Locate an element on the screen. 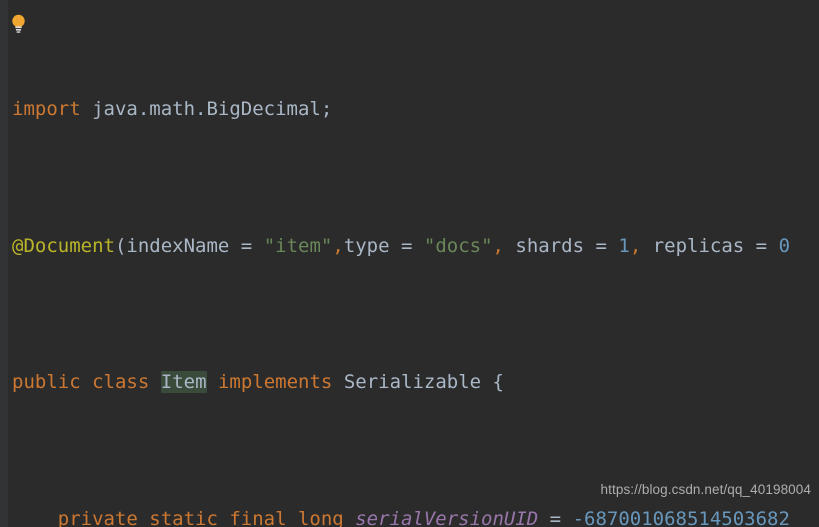 This screenshot has height=527, width=819. token-paren-open: ( is located at coordinates (120, 245).